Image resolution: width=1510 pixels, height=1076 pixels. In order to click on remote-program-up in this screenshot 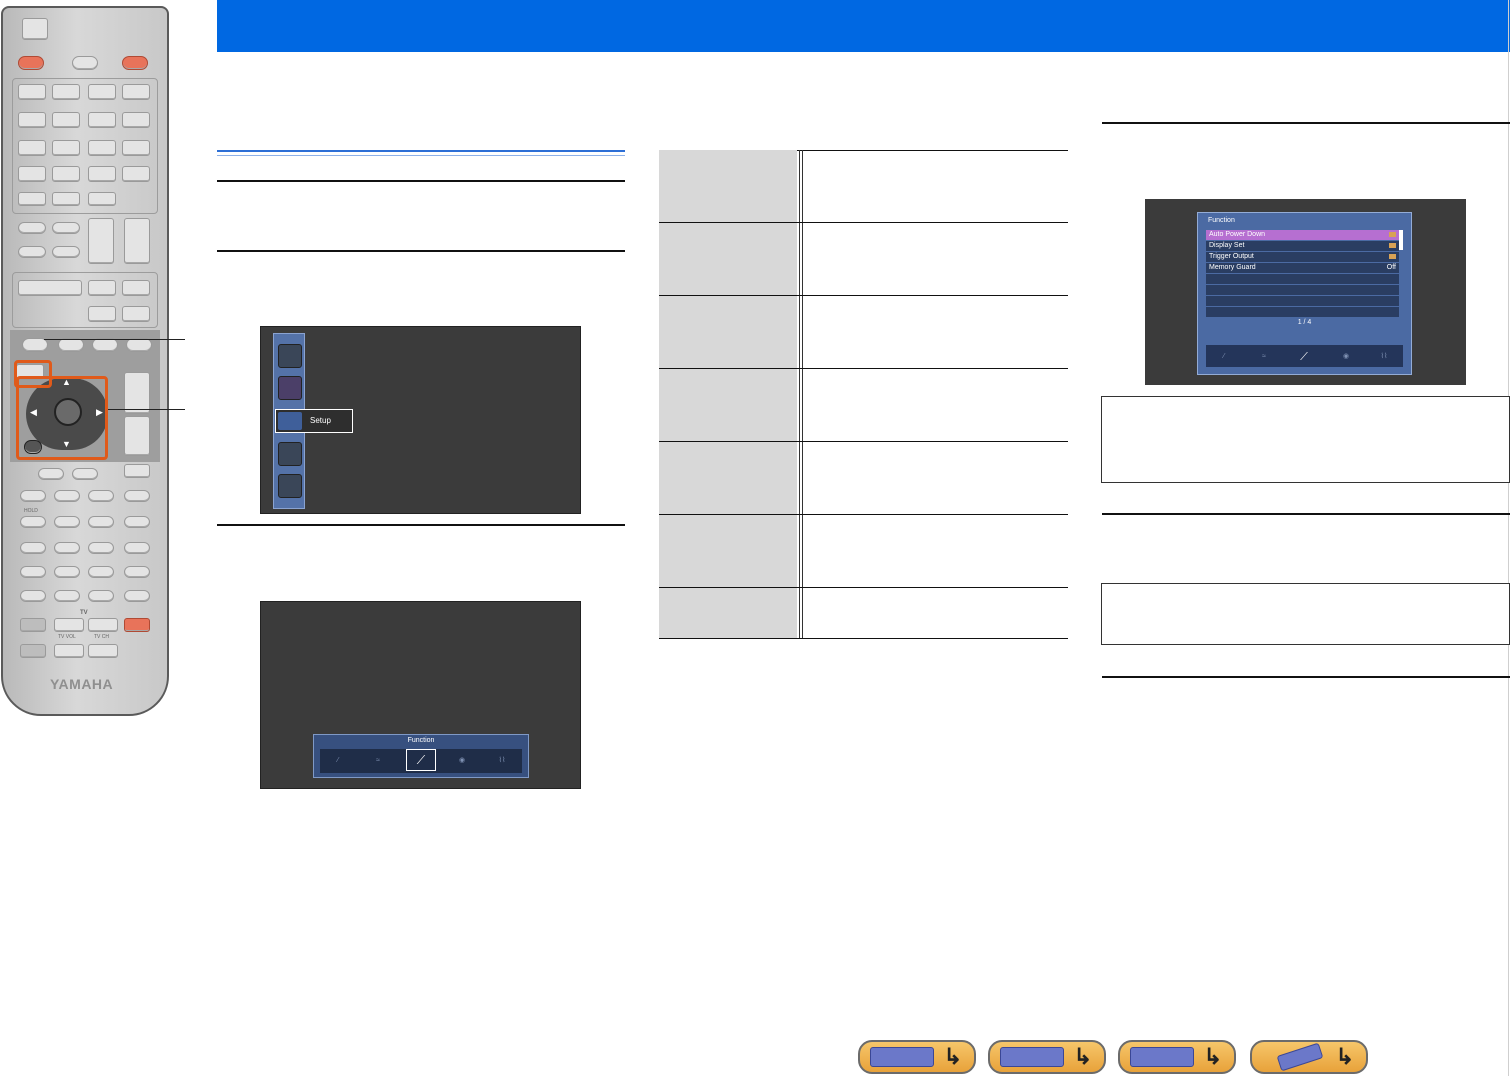, I will do `click(101, 241)`.